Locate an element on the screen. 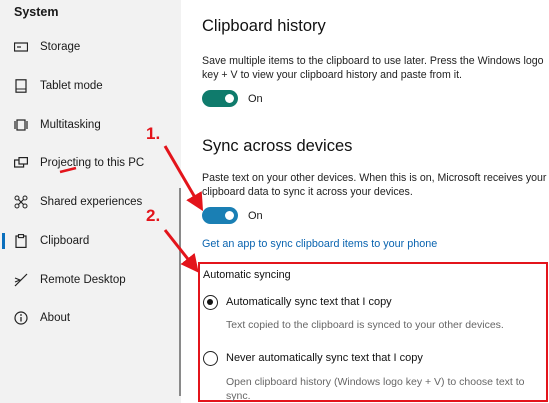 Image resolution: width=549 pixels, height=403 pixels. clipboard-history-toggle-row: On is located at coordinates (232, 98).